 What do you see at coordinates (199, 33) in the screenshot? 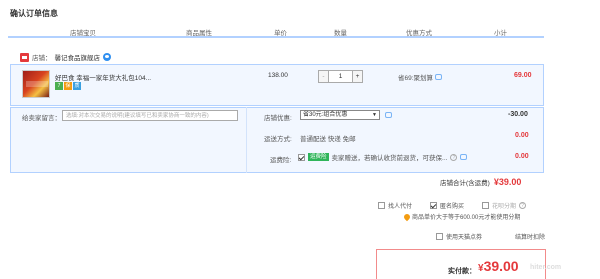
I see `column-attributes: 商品属性` at bounding box center [199, 33].